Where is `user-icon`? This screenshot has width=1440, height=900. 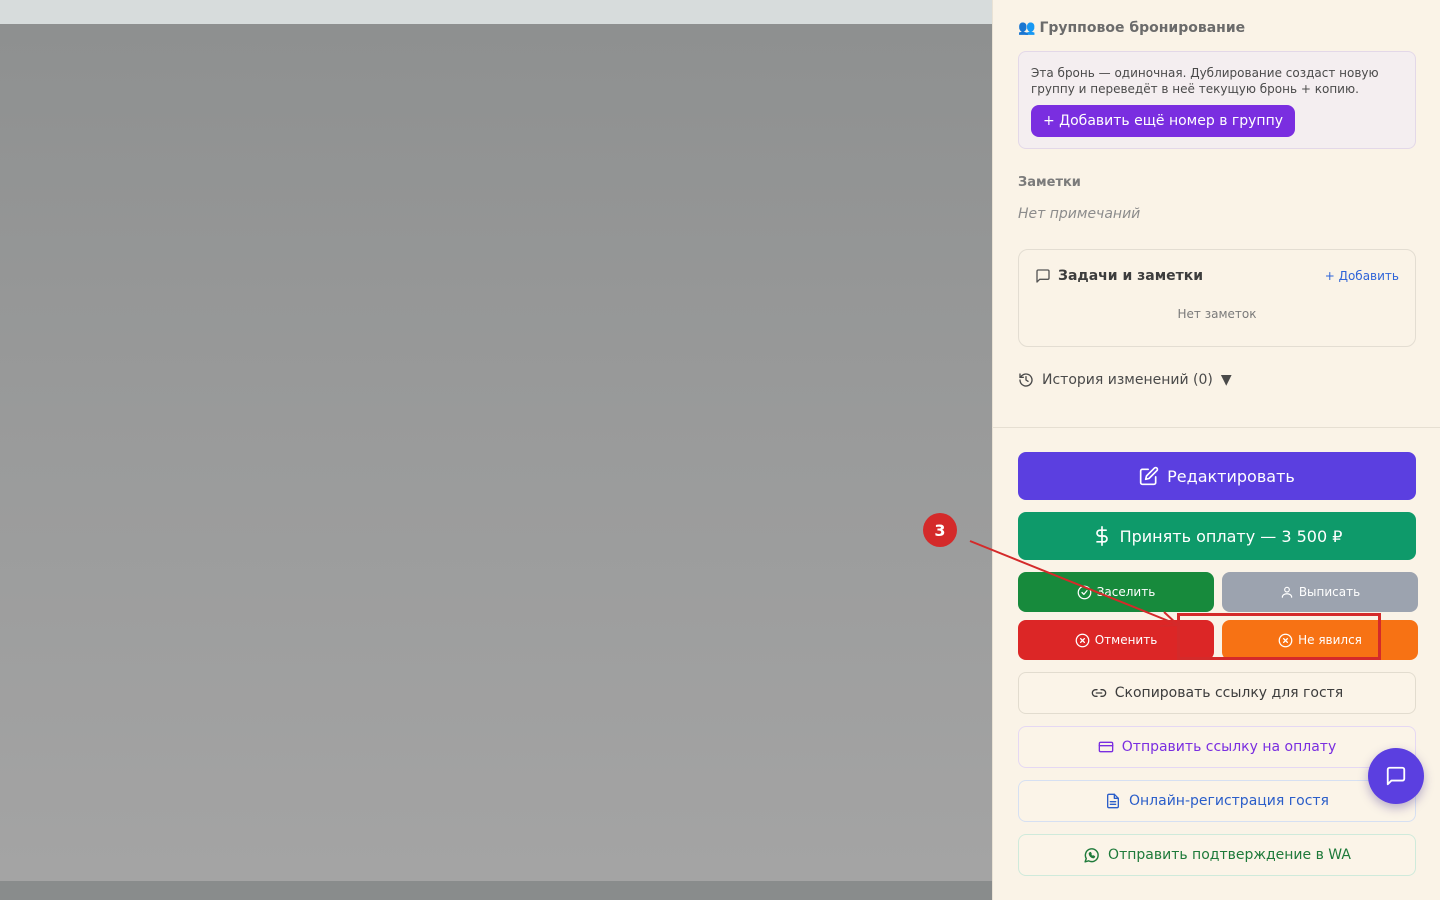
user-icon is located at coordinates (1287, 592).